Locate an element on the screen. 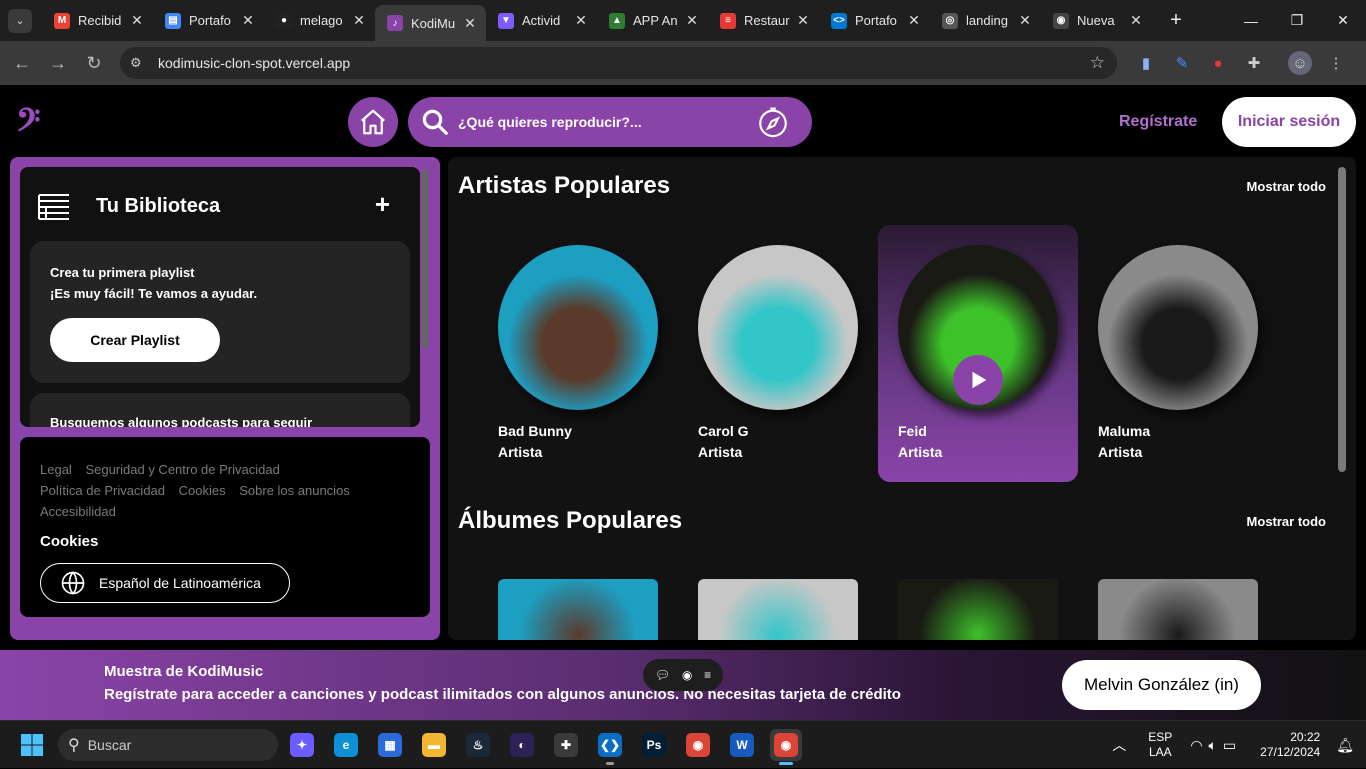 This screenshot has width=1366, height=769. vite-icon: ▼ is located at coordinates (506, 20).